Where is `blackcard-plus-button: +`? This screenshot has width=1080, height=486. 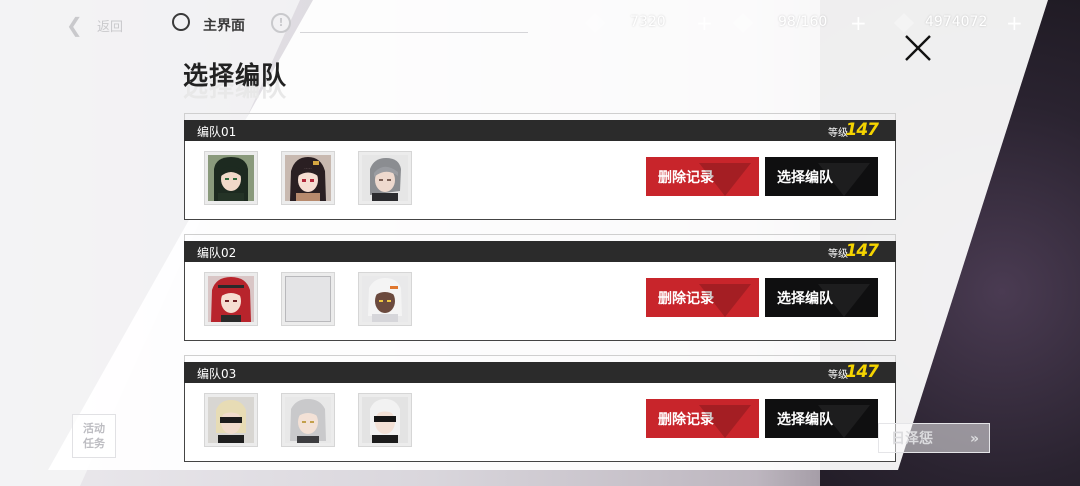
blackcard-plus-button: + is located at coordinates (858, 23).